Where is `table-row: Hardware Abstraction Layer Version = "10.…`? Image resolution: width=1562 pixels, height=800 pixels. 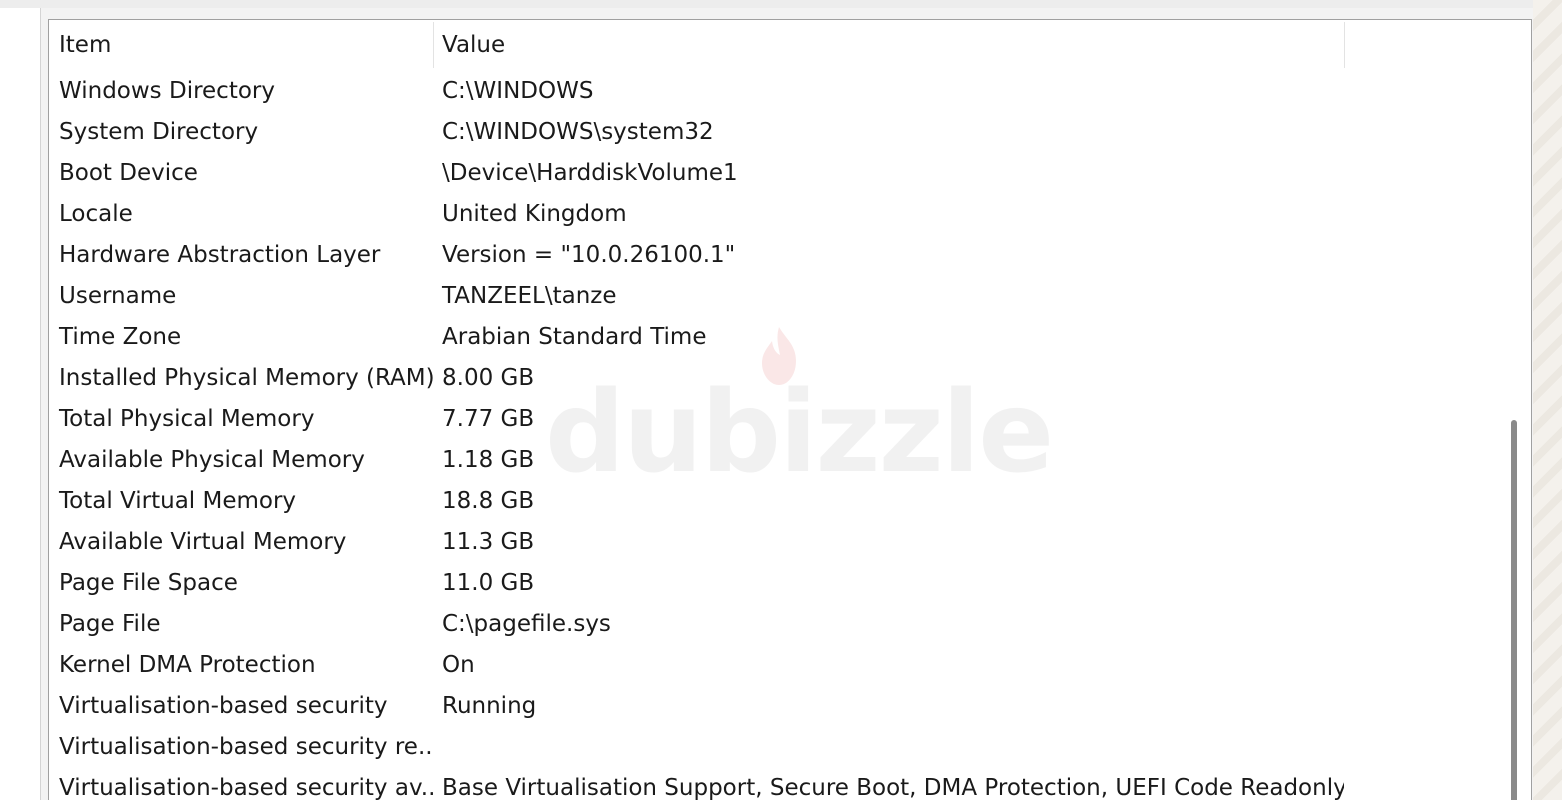
table-row: Hardware Abstraction Layer Version = "10.… is located at coordinates (699, 254).